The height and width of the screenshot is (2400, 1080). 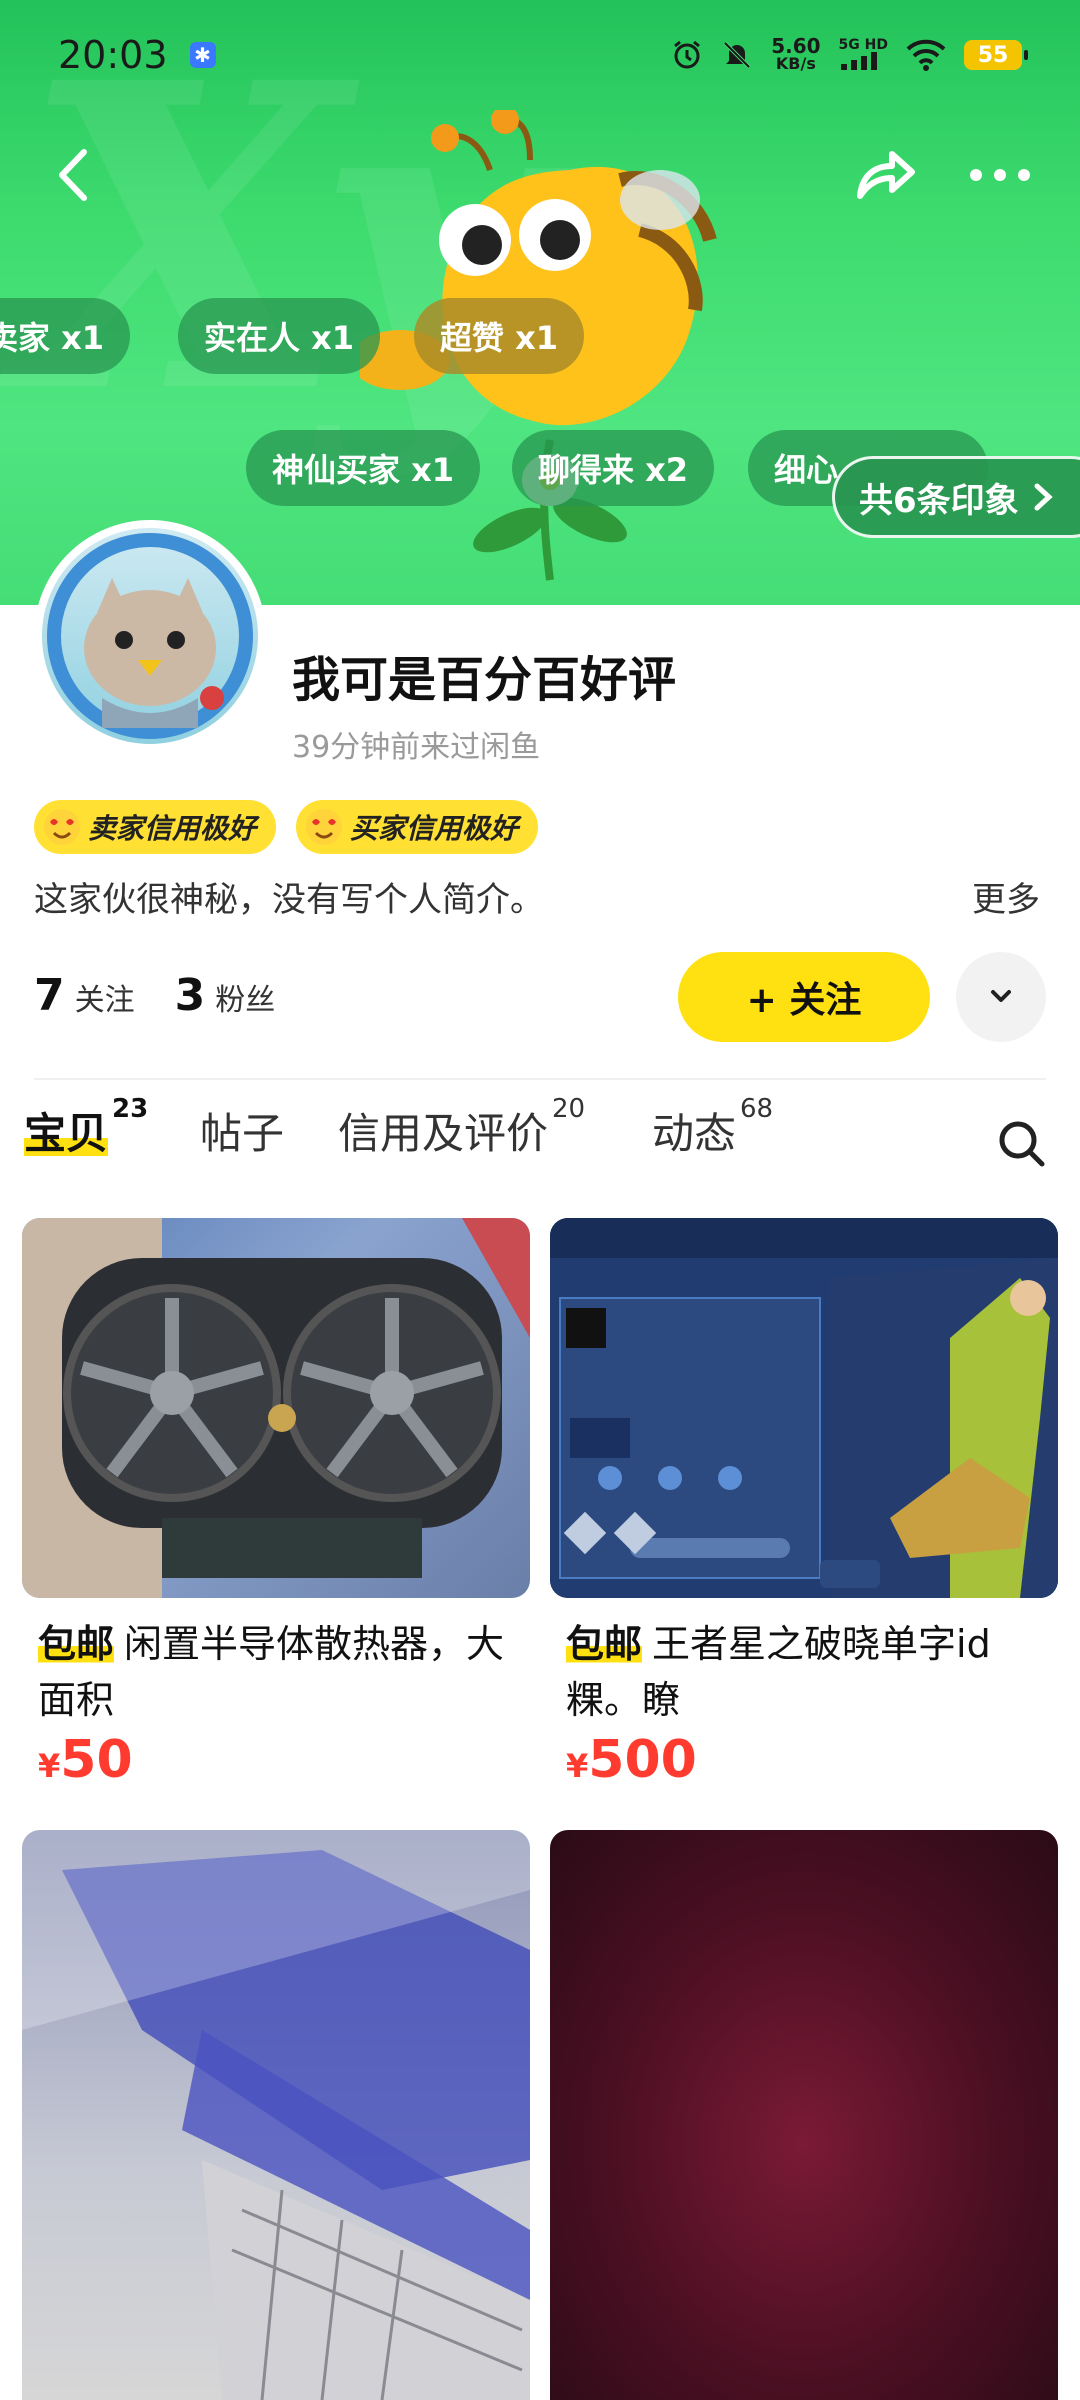 I want to click on impression-tag: 实在人 x1, so click(x=279, y=336).